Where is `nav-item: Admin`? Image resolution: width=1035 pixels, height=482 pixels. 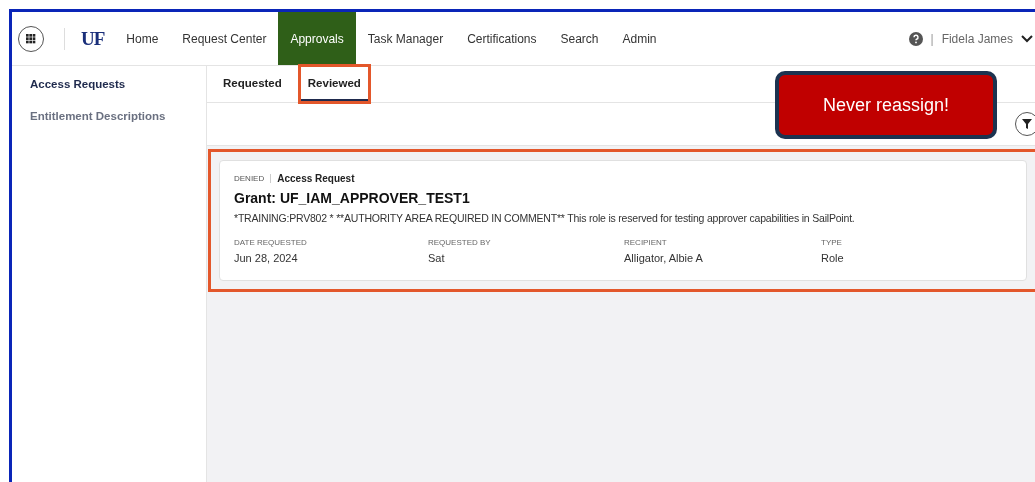 nav-item: Admin is located at coordinates (639, 38).